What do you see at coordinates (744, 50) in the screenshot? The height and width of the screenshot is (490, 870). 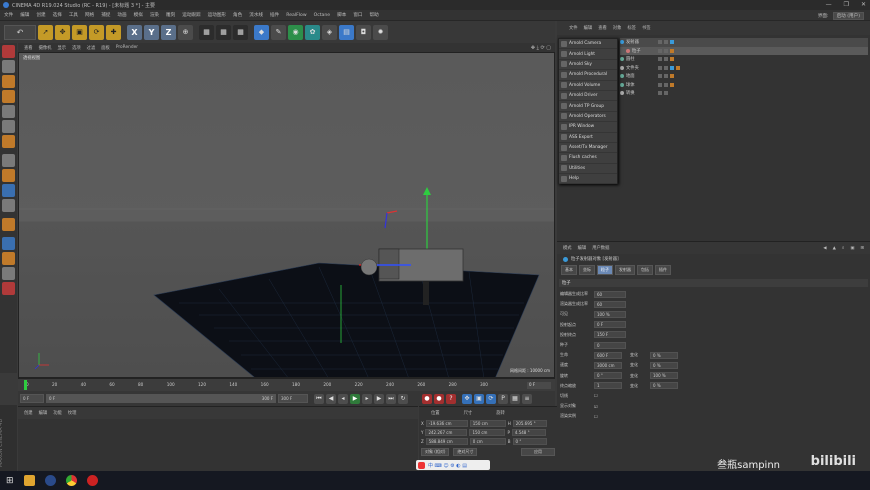 I see `tree-item: 粒子` at bounding box center [744, 50].